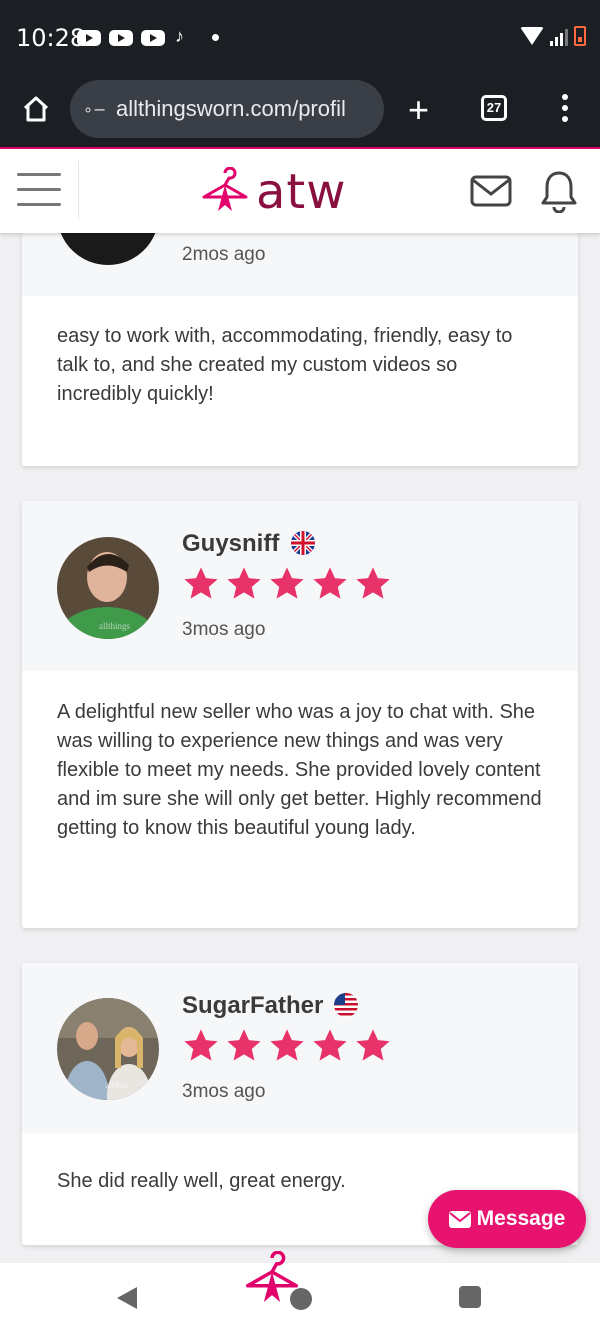 The width and height of the screenshot is (600, 1333). I want to click on home-icon, so click(36, 109).